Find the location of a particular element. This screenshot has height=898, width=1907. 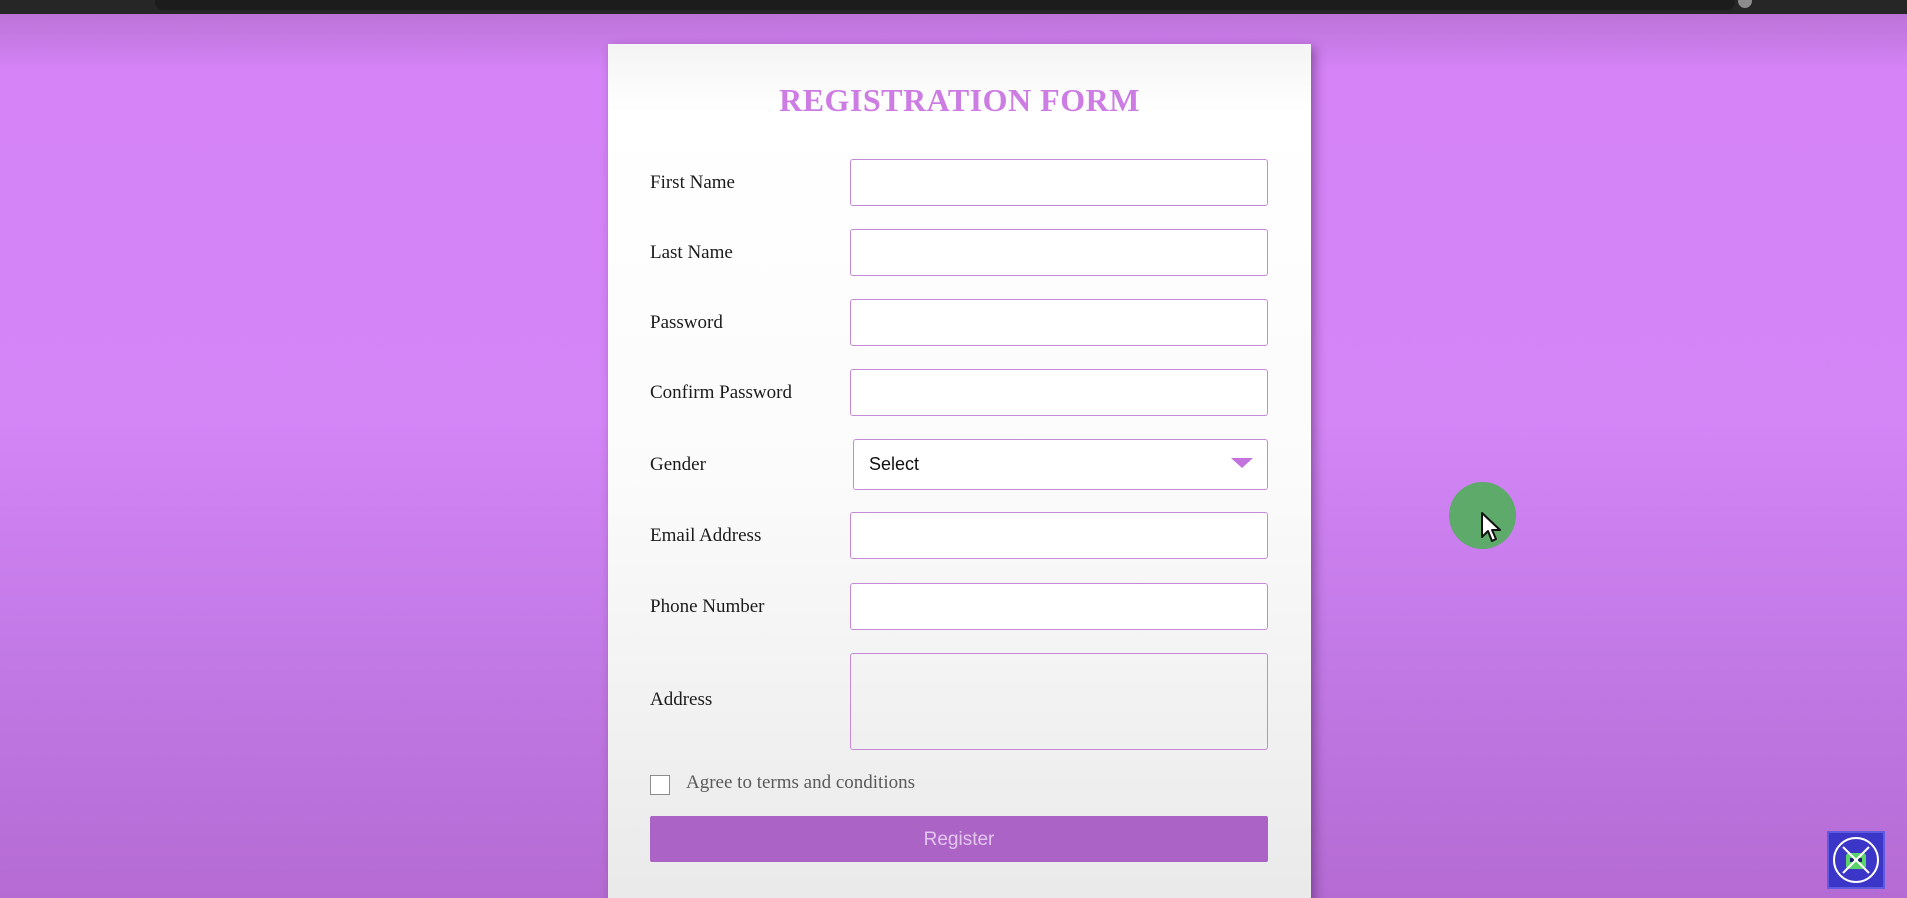

email-label: Email Address is located at coordinates (706, 535).